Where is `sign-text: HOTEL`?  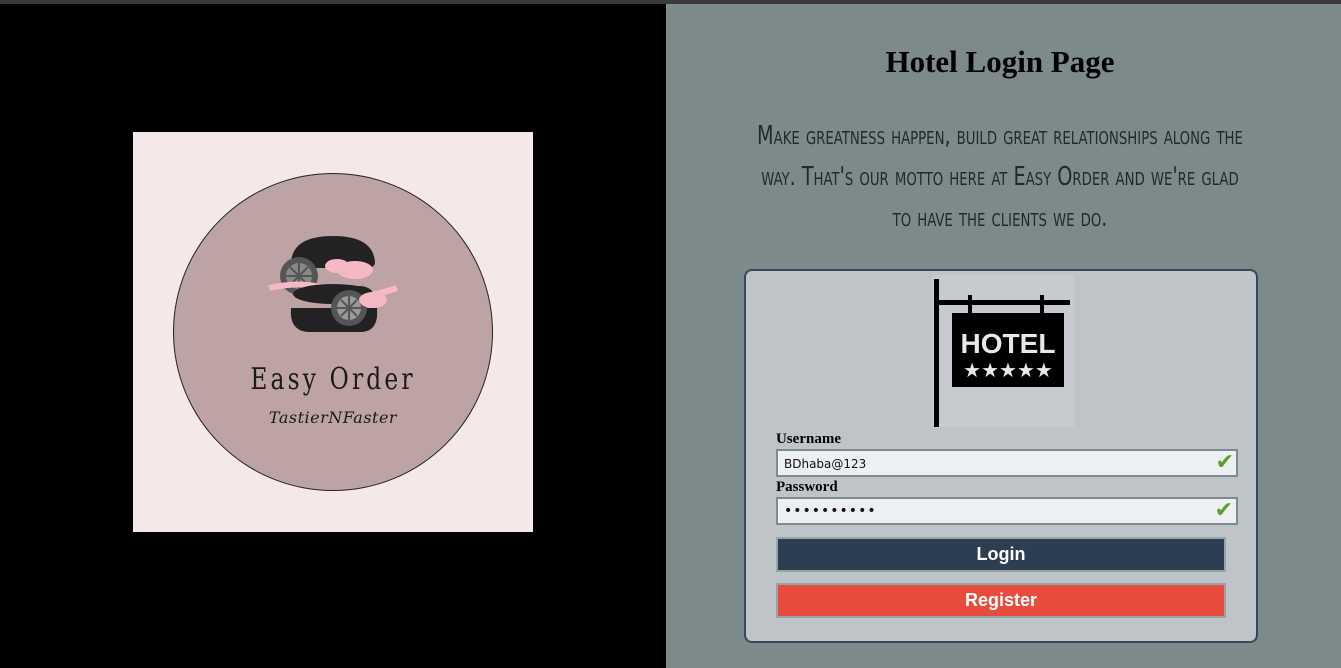
sign-text: HOTEL is located at coordinates (1008, 343).